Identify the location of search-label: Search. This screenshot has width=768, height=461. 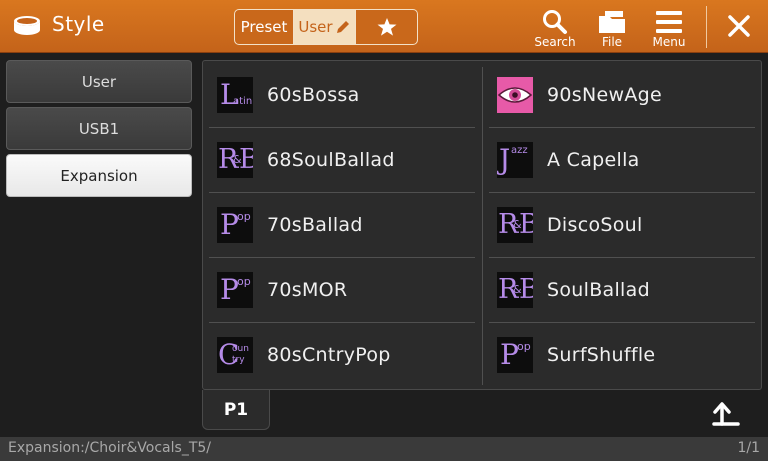
(555, 42).